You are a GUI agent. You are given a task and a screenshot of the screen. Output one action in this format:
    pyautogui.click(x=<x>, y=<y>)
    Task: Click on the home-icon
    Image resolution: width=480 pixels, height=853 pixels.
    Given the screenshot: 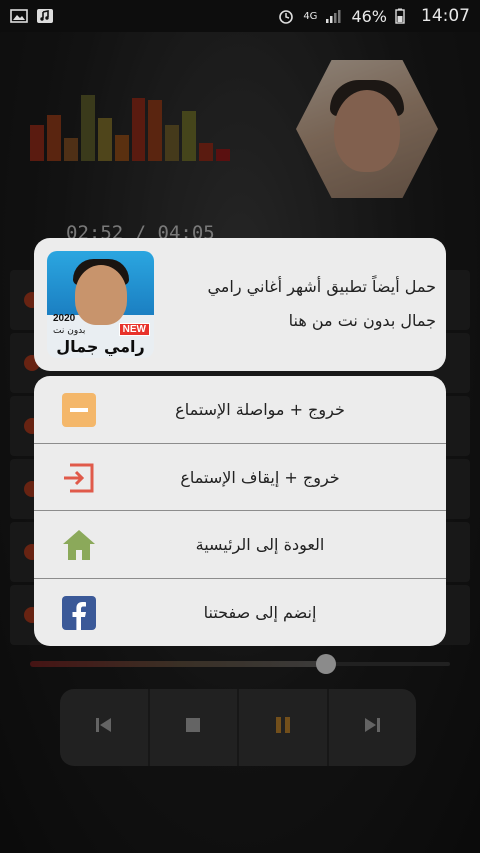 What is the action you would take?
    pyautogui.click(x=79, y=545)
    